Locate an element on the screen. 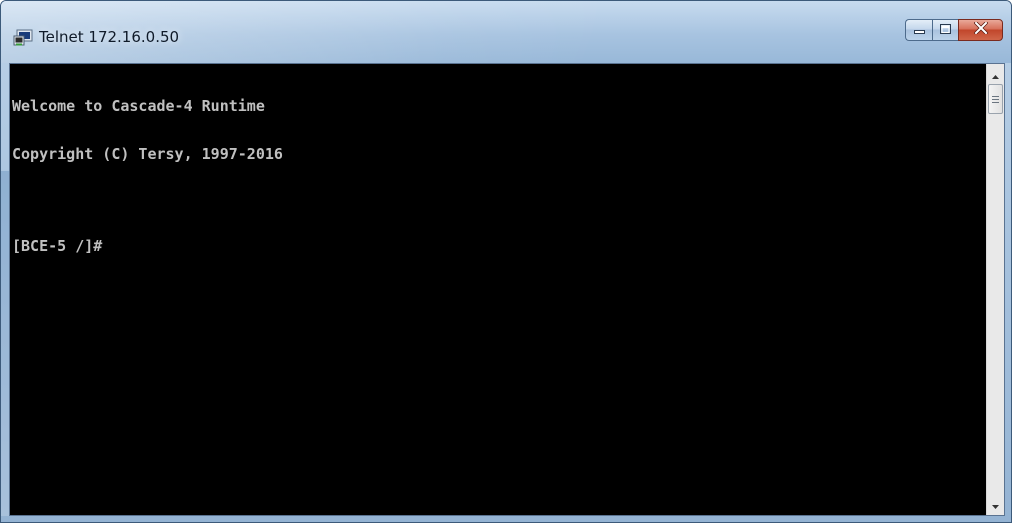  caption-buttons is located at coordinates (954, 30).